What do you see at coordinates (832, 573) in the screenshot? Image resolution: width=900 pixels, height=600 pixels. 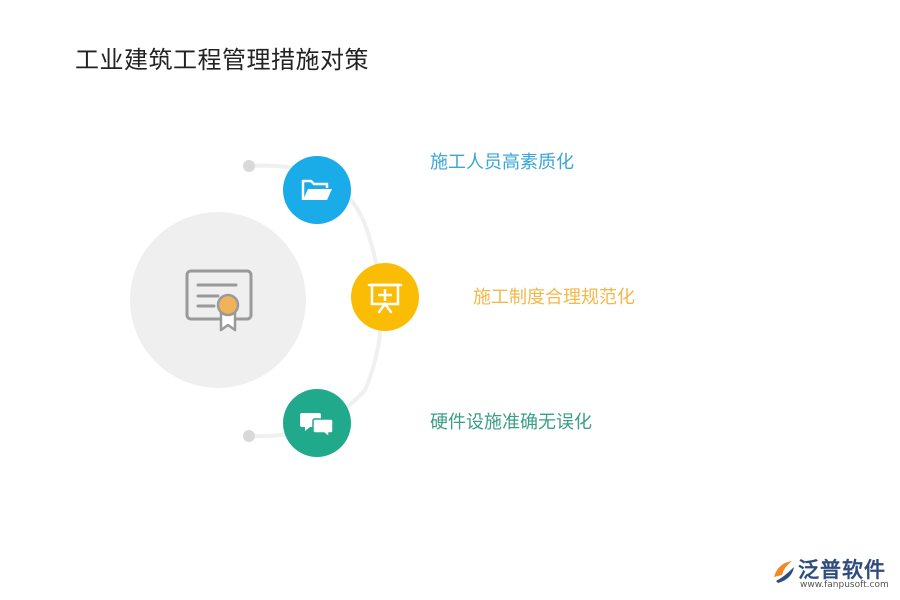 I see `brand-logo: 泛普软件 www.fanpusoft.com` at bounding box center [832, 573].